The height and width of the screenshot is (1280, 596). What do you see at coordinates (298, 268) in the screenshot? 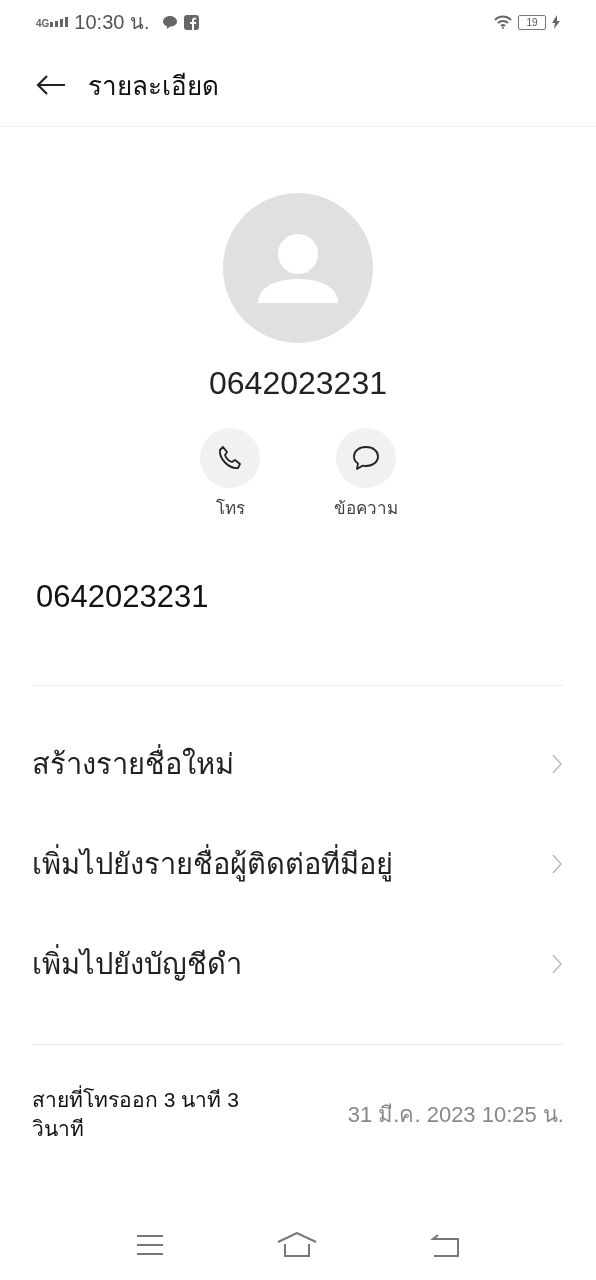
I see `avatar-icon` at bounding box center [298, 268].